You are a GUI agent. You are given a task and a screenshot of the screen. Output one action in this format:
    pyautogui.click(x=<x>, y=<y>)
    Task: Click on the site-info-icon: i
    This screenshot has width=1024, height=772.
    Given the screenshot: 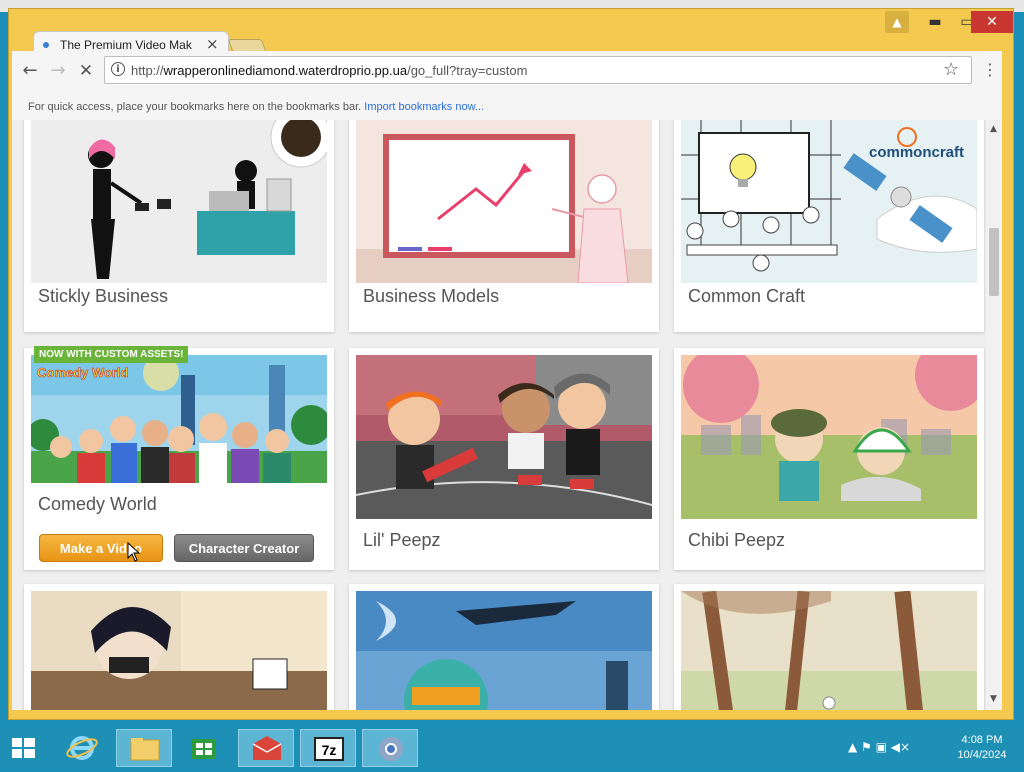 What is the action you would take?
    pyautogui.click(x=118, y=69)
    